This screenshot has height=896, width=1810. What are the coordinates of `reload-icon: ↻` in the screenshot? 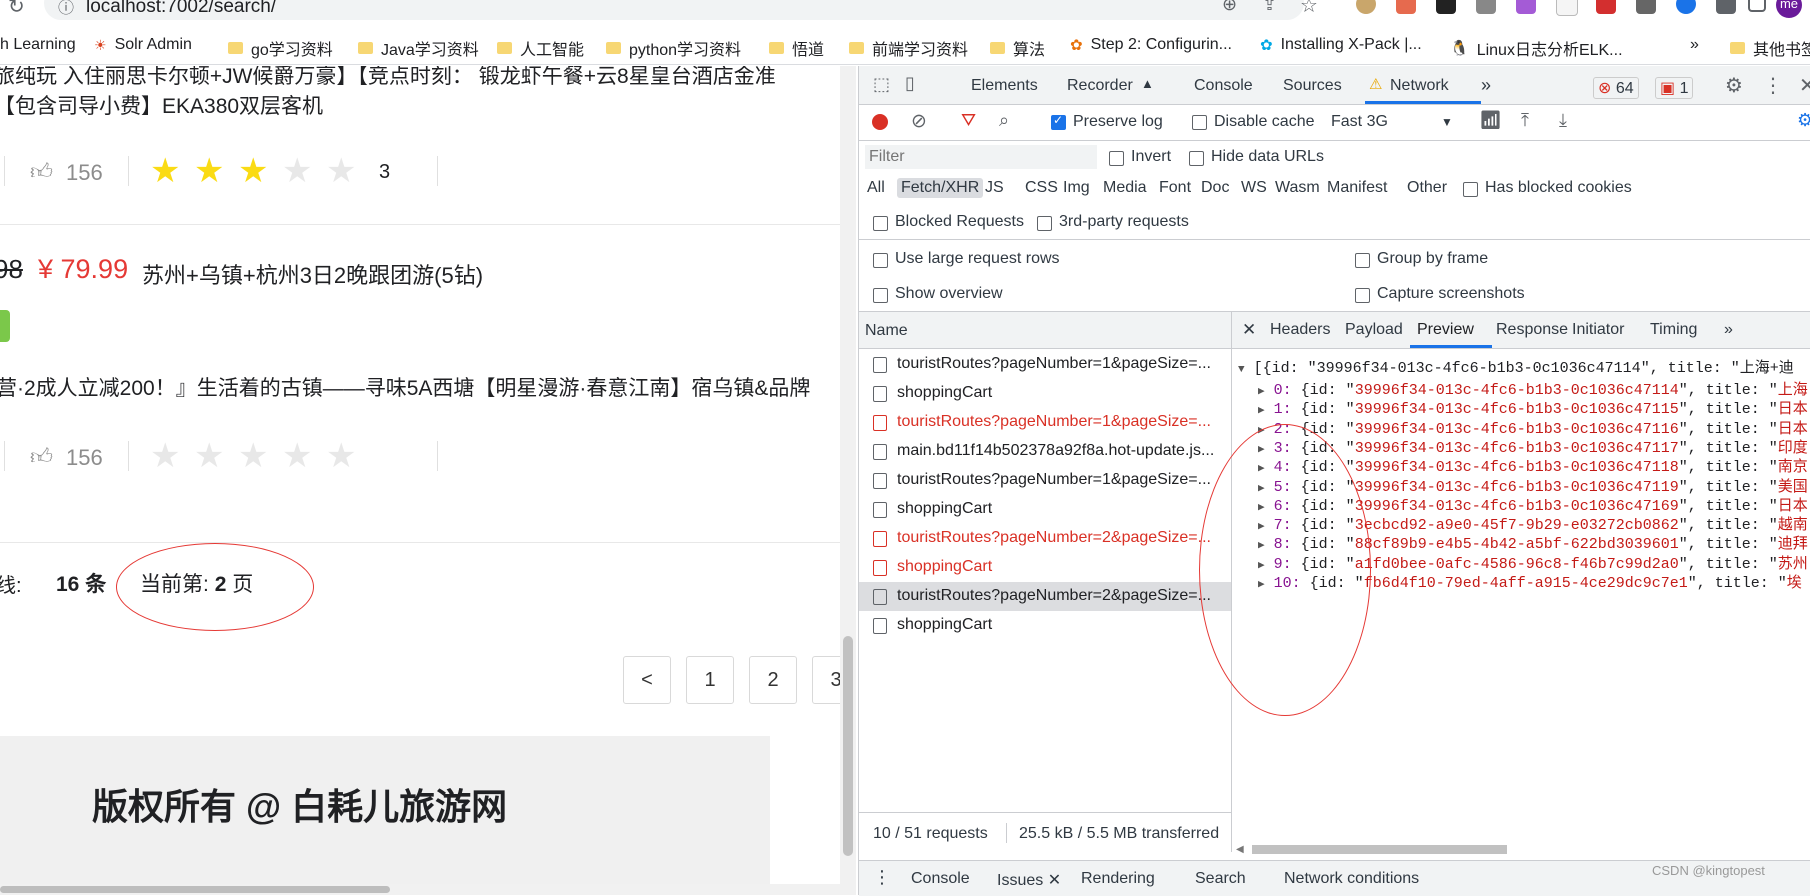 It's located at (16, 9).